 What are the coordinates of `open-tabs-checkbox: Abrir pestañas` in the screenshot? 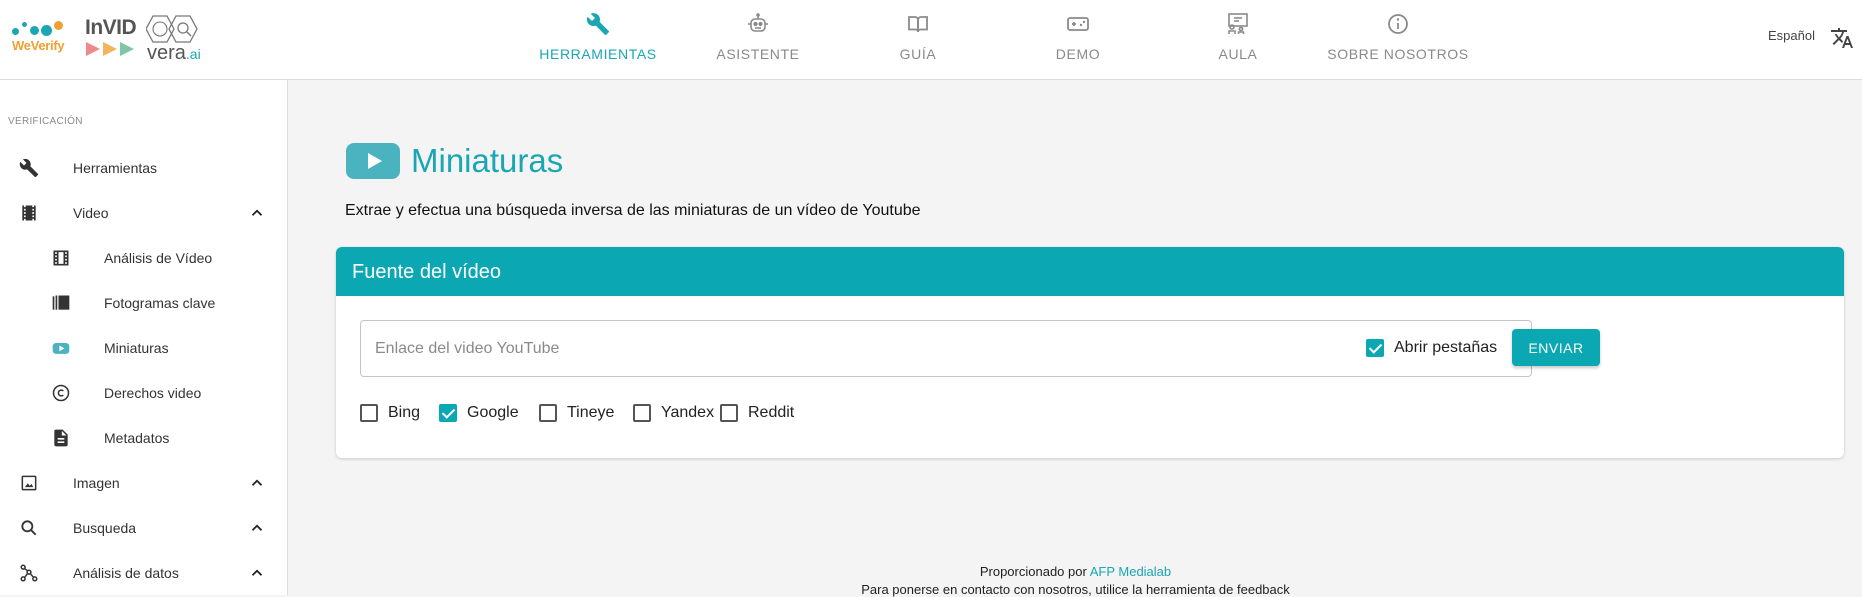 It's located at (1431, 348).